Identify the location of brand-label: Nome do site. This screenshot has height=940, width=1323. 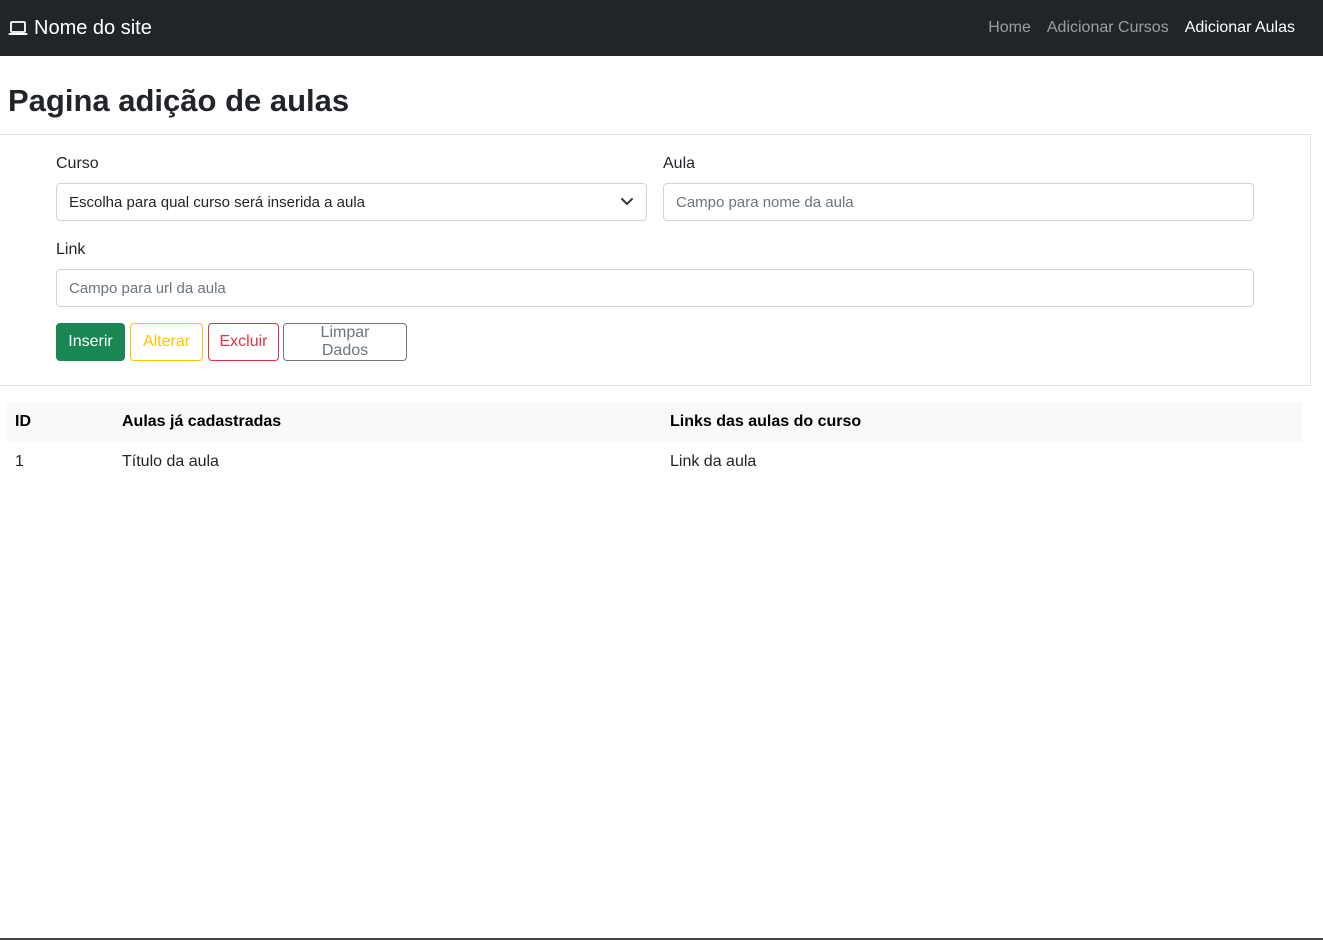
(93, 27).